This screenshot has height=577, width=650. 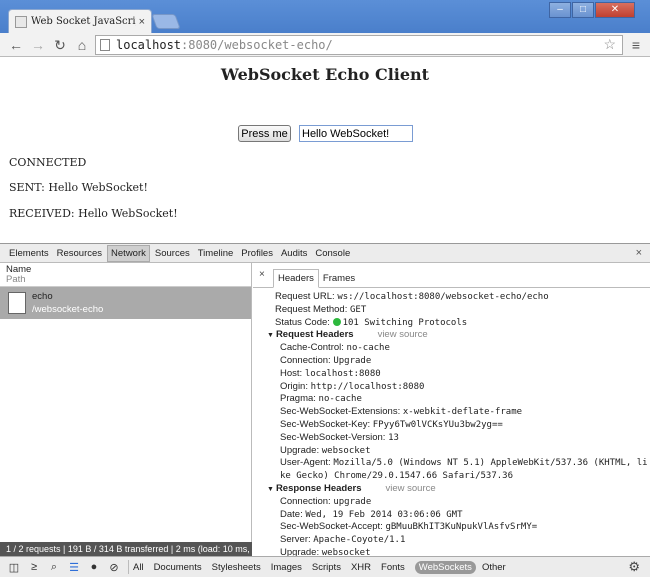 I want to click on maximize-button: □, so click(x=583, y=10).